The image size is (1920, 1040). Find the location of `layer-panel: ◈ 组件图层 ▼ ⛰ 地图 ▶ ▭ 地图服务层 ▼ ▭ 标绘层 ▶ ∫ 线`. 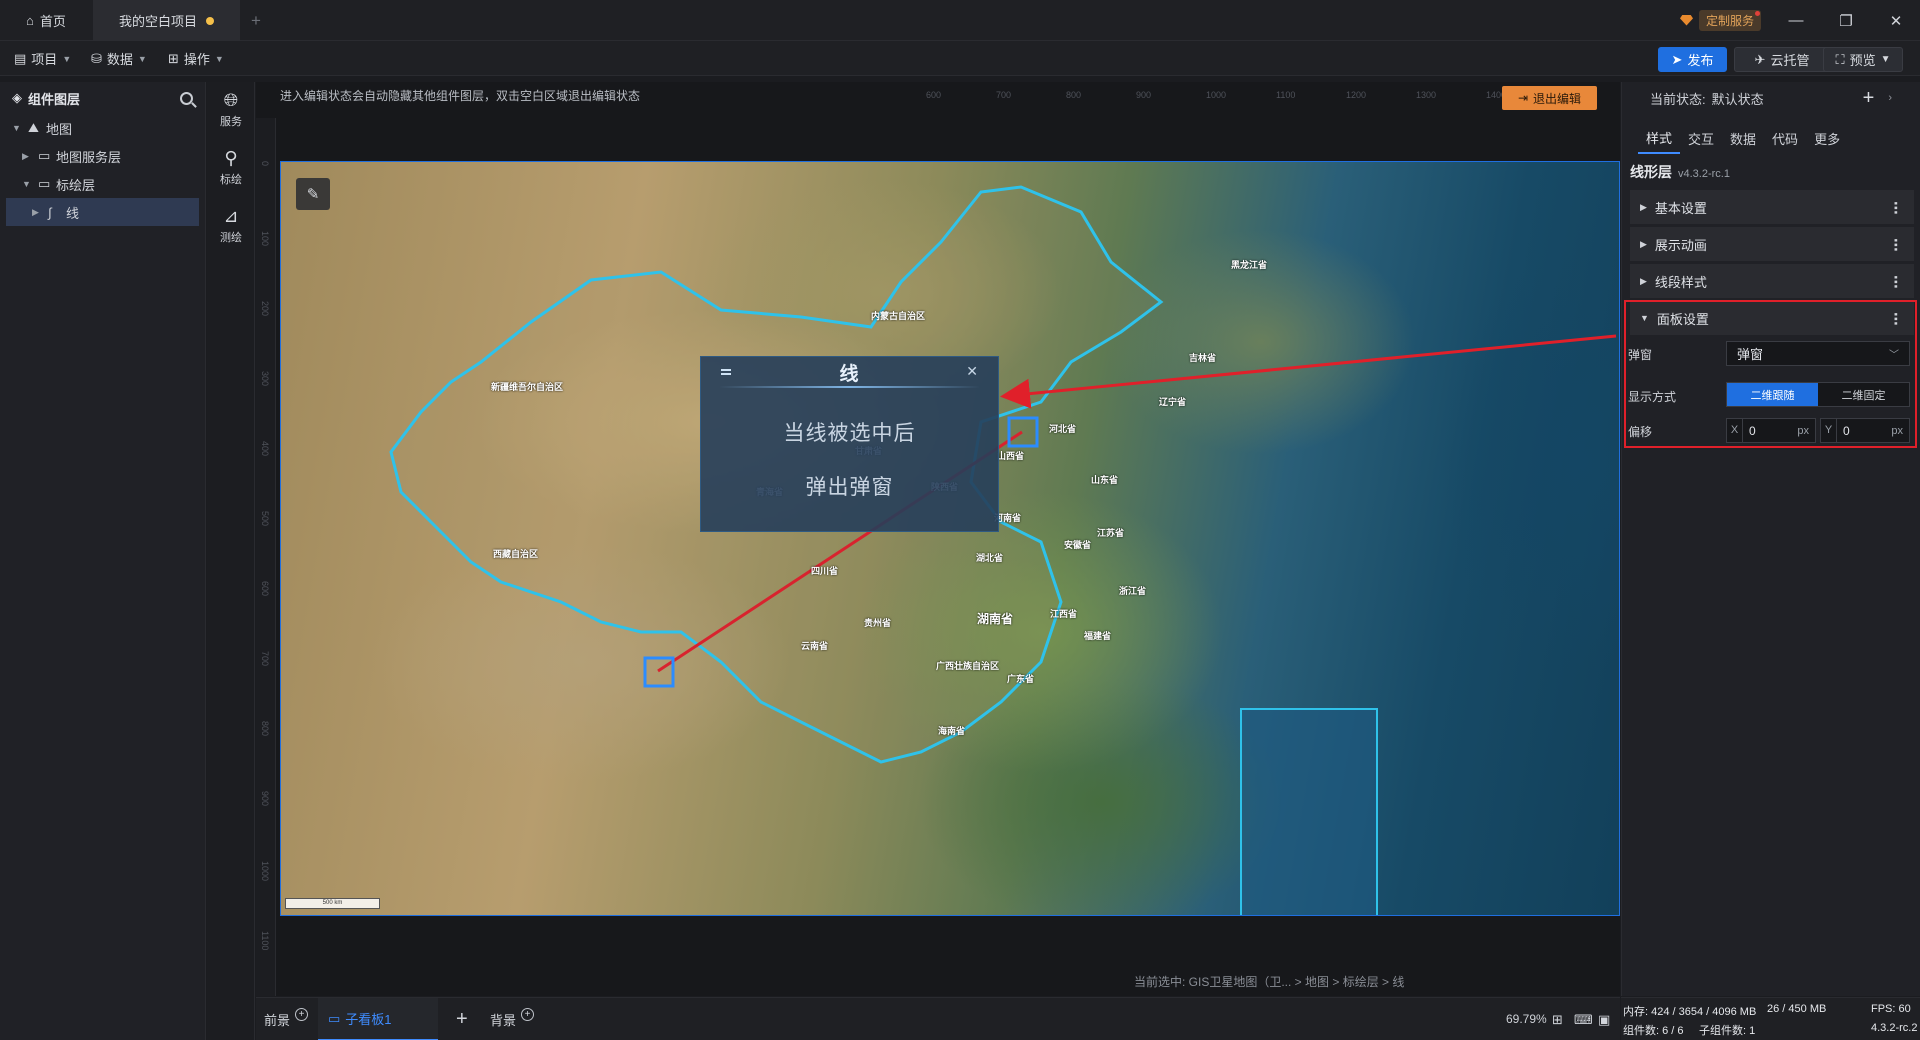

layer-panel: ◈ 组件图层 ▼ ⛰ 地图 ▶ ▭ 地图服务层 ▼ ▭ 标绘层 ▶ ∫ 线 is located at coordinates (103, 561).